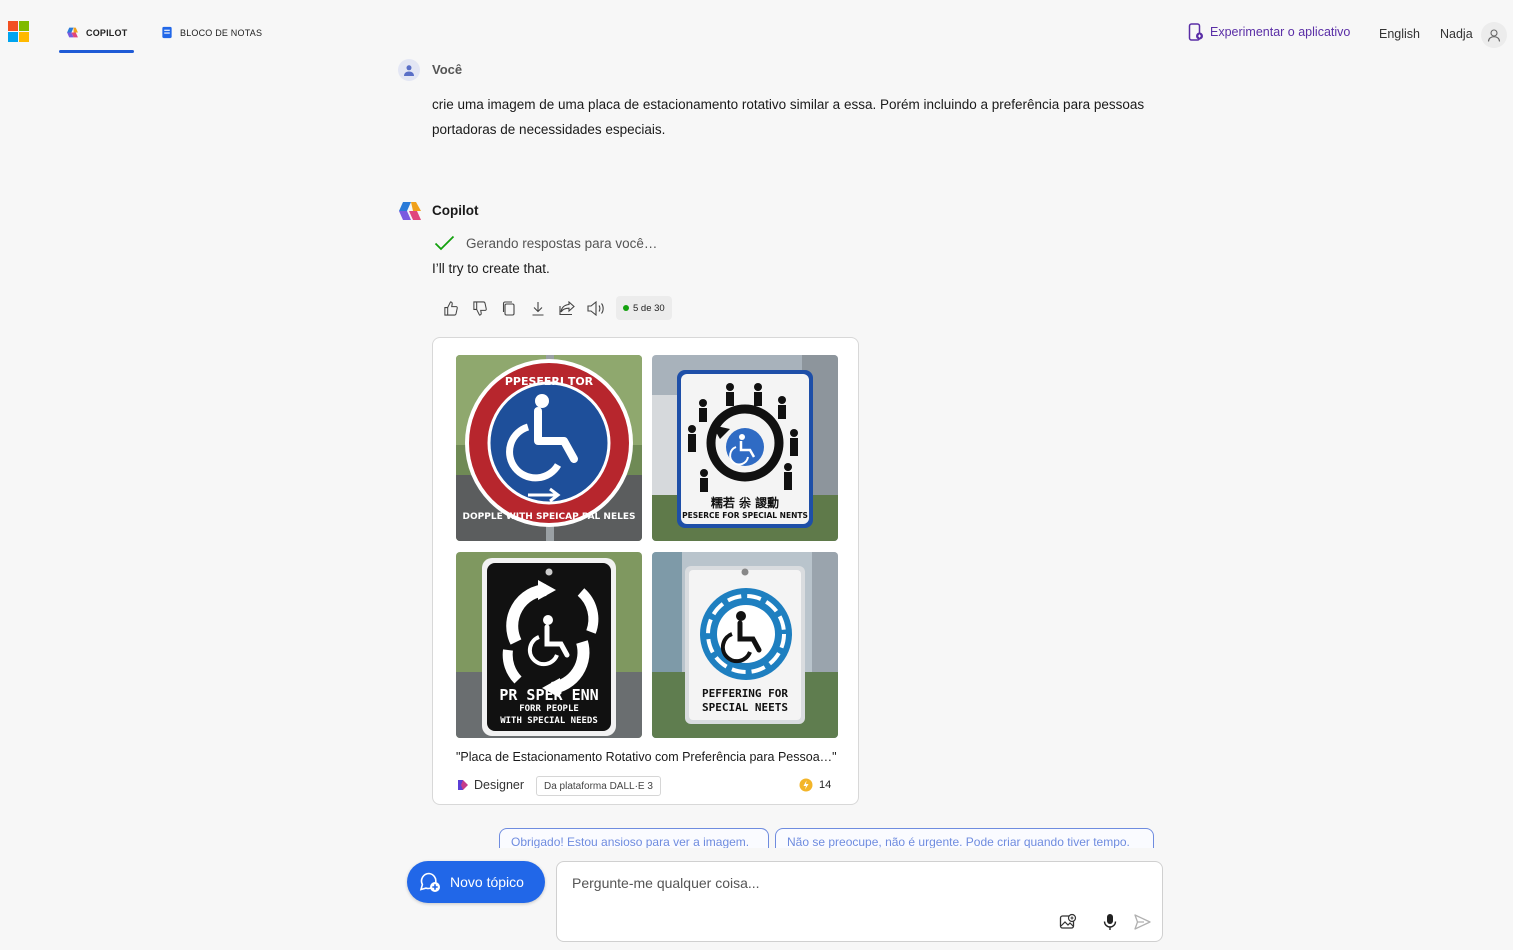 The width and height of the screenshot is (1513, 950). I want to click on sign-3-line-1: PR SPER ENN, so click(548, 695).